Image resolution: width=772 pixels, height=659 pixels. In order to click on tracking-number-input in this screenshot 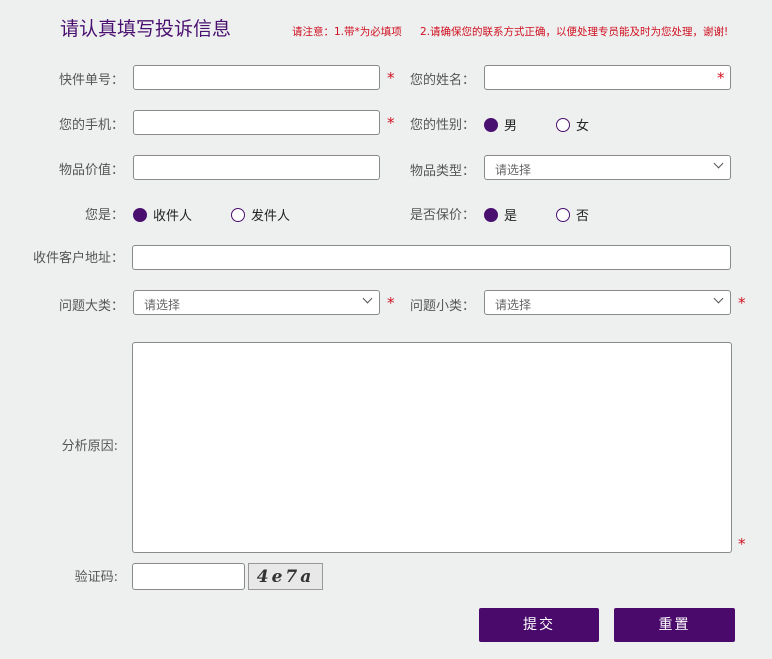, I will do `click(256, 77)`.